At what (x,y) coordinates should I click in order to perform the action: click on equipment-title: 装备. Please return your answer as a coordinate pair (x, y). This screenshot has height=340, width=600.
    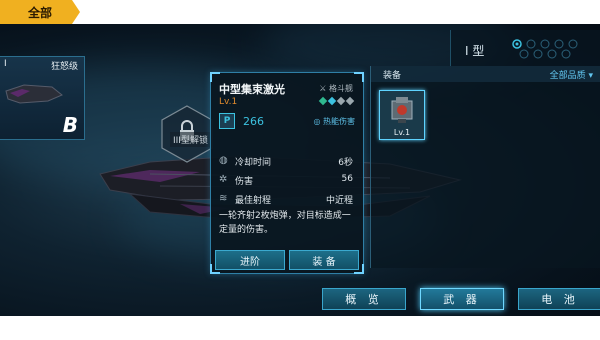
    Looking at the image, I should click on (392, 76).